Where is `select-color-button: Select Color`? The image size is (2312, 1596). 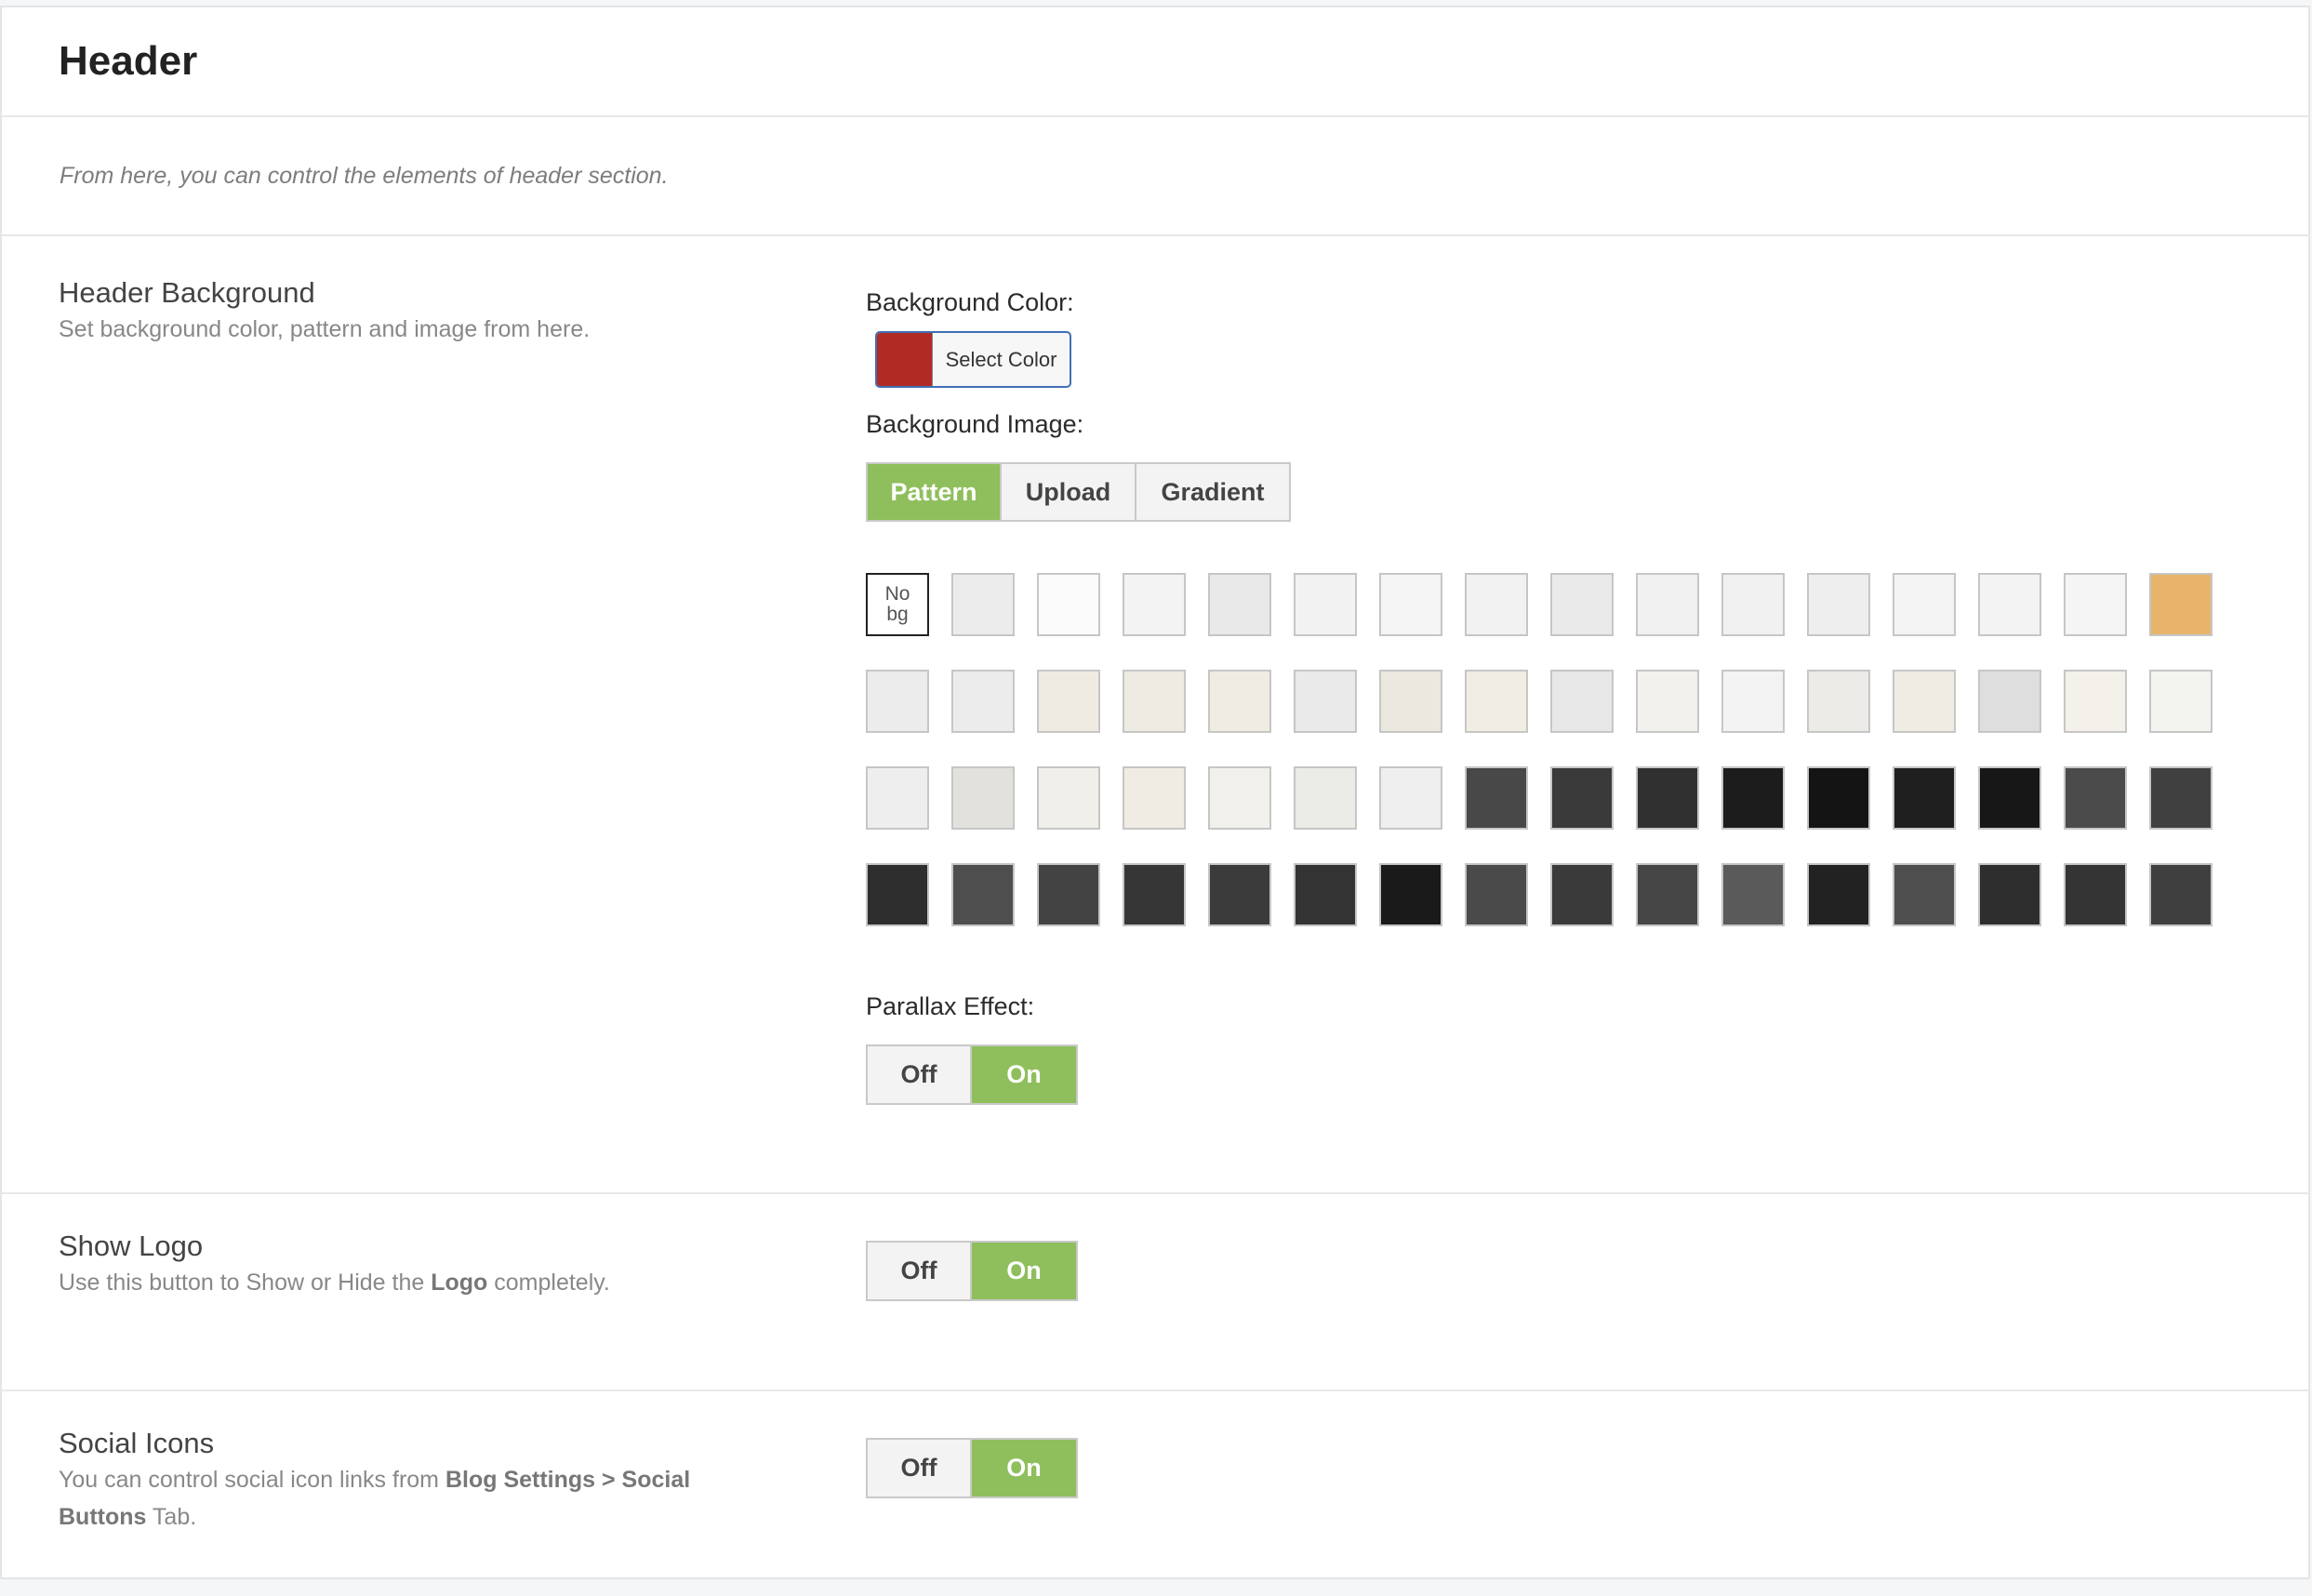
select-color-button: Select Color is located at coordinates (973, 360).